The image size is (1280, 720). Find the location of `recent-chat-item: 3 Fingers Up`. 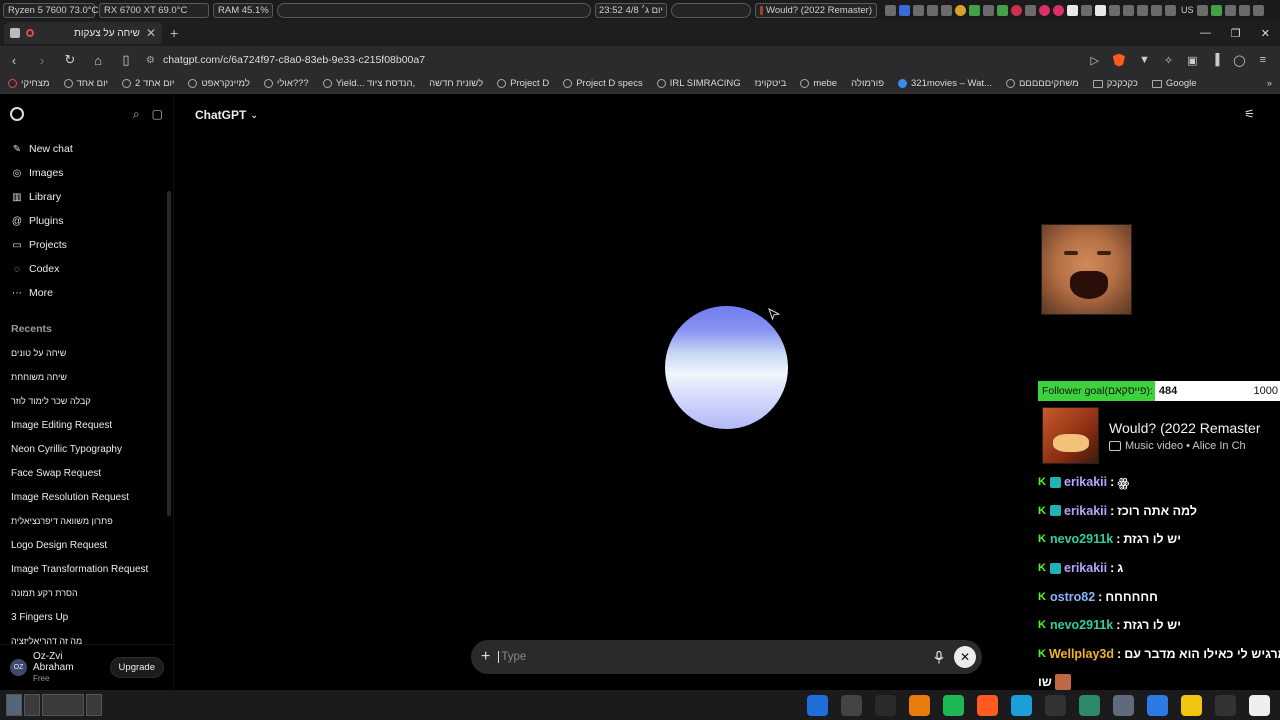

recent-chat-item: 3 Fingers Up is located at coordinates (86, 617).